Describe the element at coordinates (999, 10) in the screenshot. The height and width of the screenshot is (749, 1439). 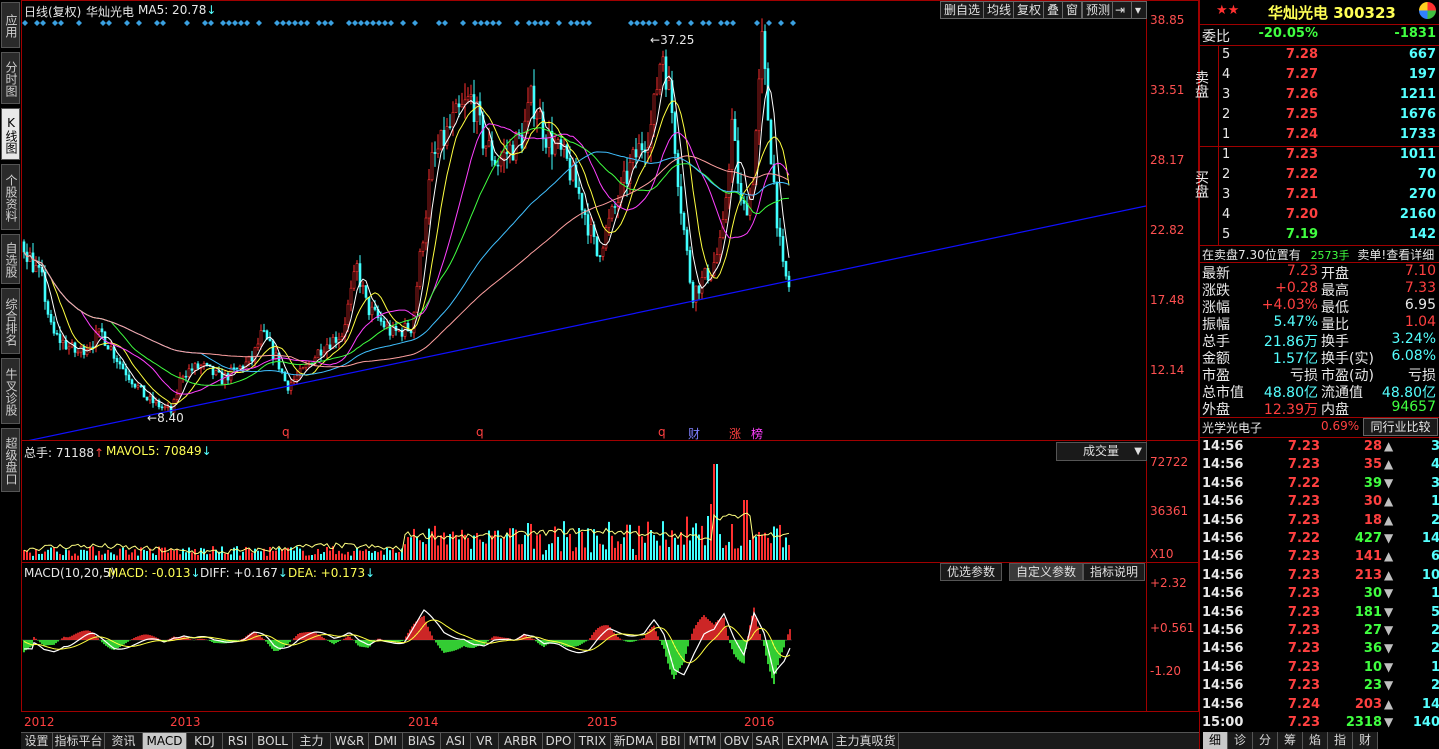
I see `ma-button: 均线` at that location.